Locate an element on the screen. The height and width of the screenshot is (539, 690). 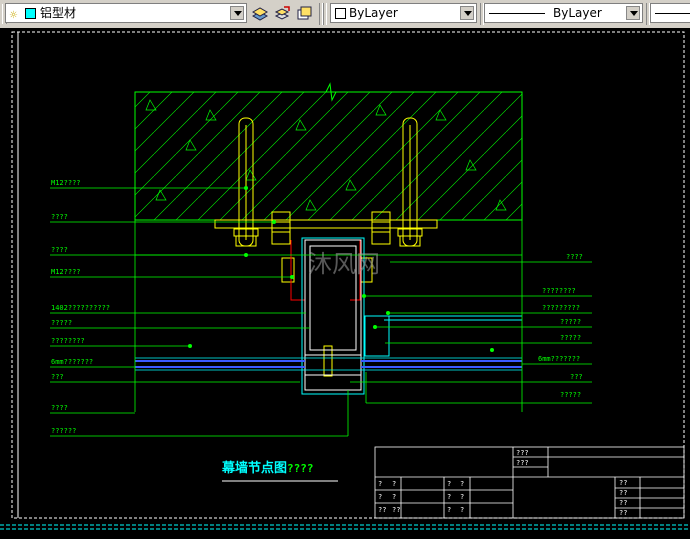
linetype-dropdown: ByLayer is located at coordinates (563, 13).